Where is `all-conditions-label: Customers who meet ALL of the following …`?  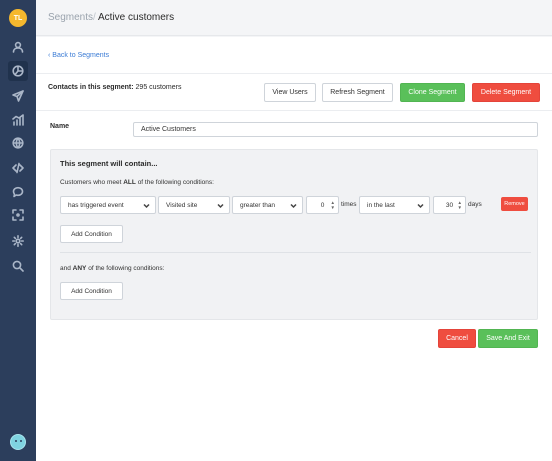
all-conditions-label: Customers who meet ALL of the following … is located at coordinates (137, 182).